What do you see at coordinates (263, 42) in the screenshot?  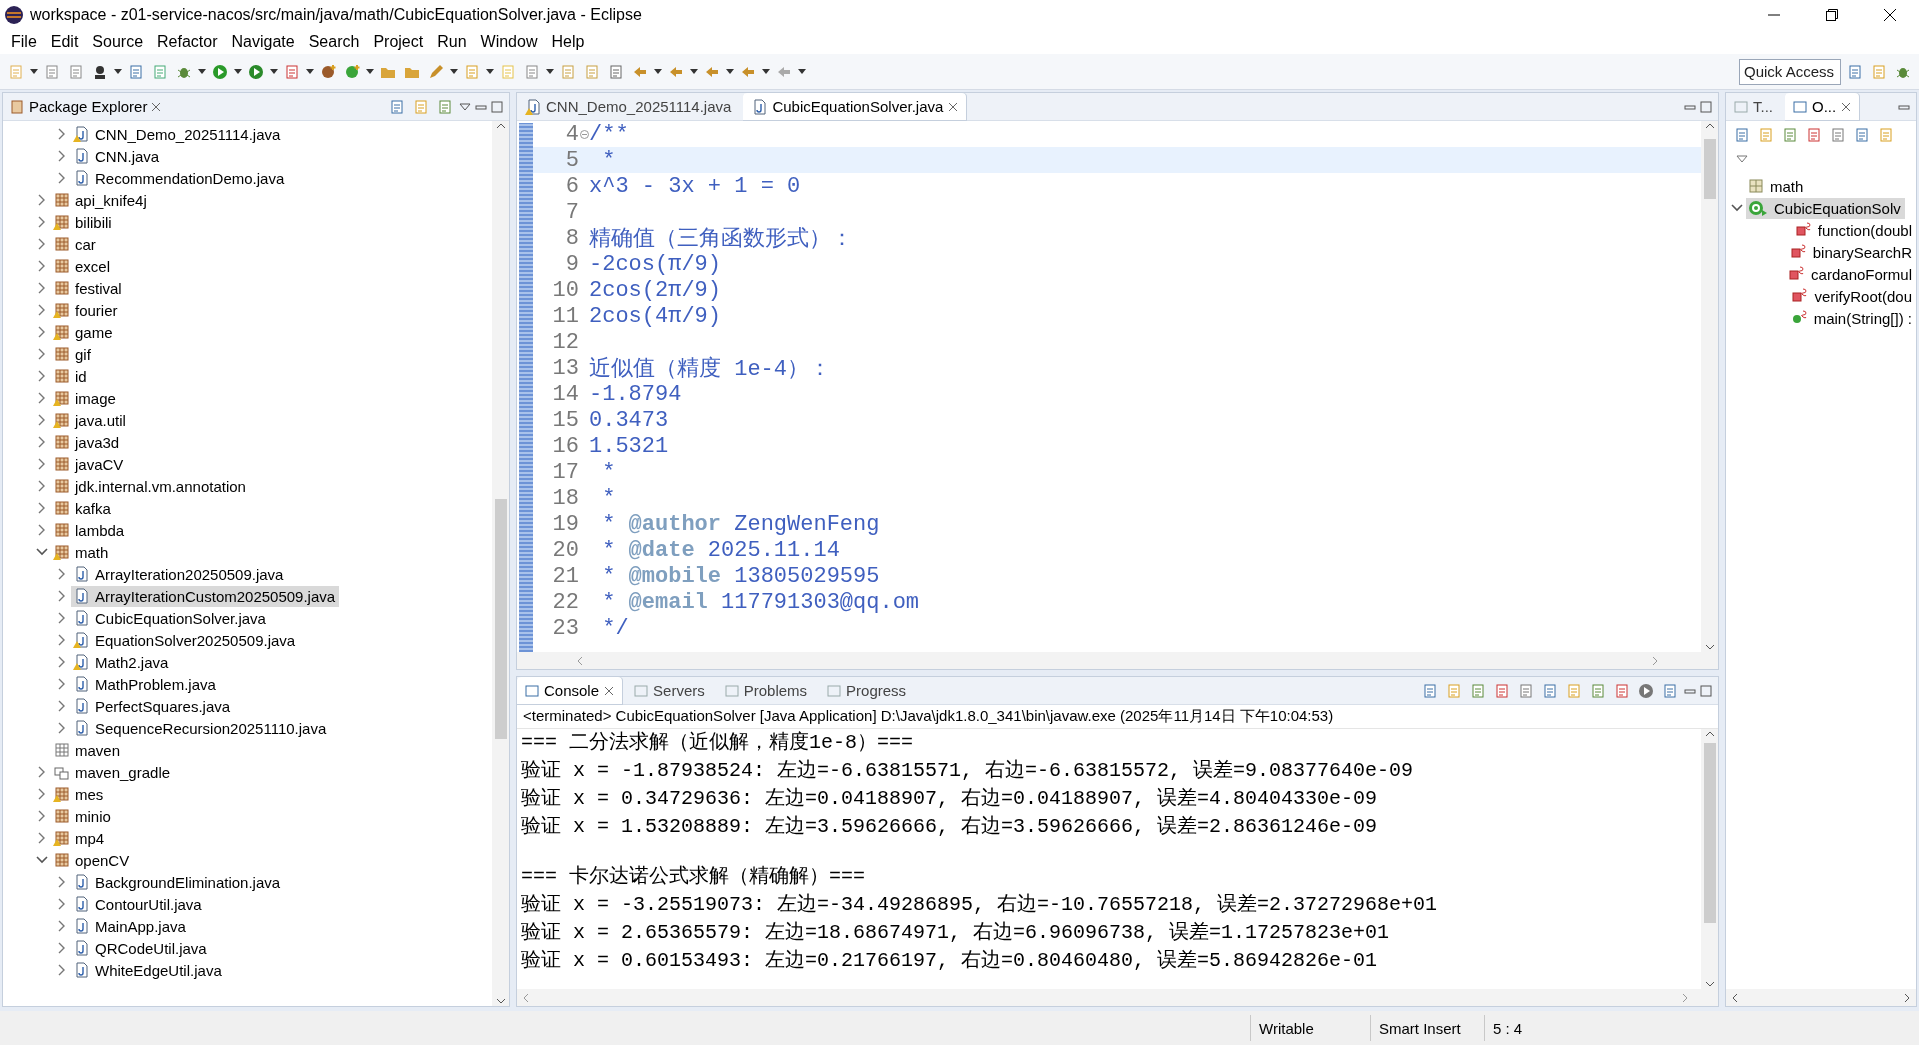 I see `menu-item: Navigate` at bounding box center [263, 42].